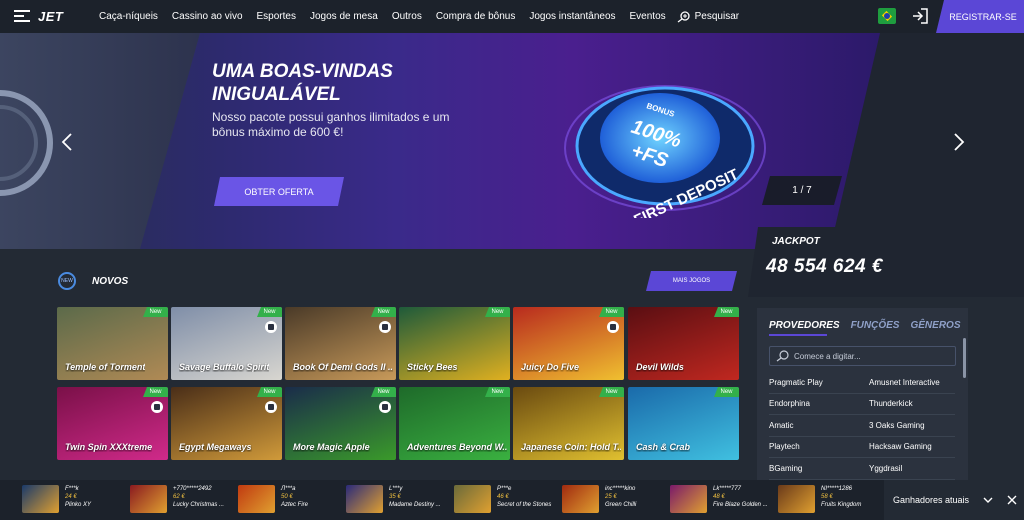 Image resolution: width=1024 pixels, height=520 pixels. I want to click on provider-item: Thunderkick, so click(912, 403).